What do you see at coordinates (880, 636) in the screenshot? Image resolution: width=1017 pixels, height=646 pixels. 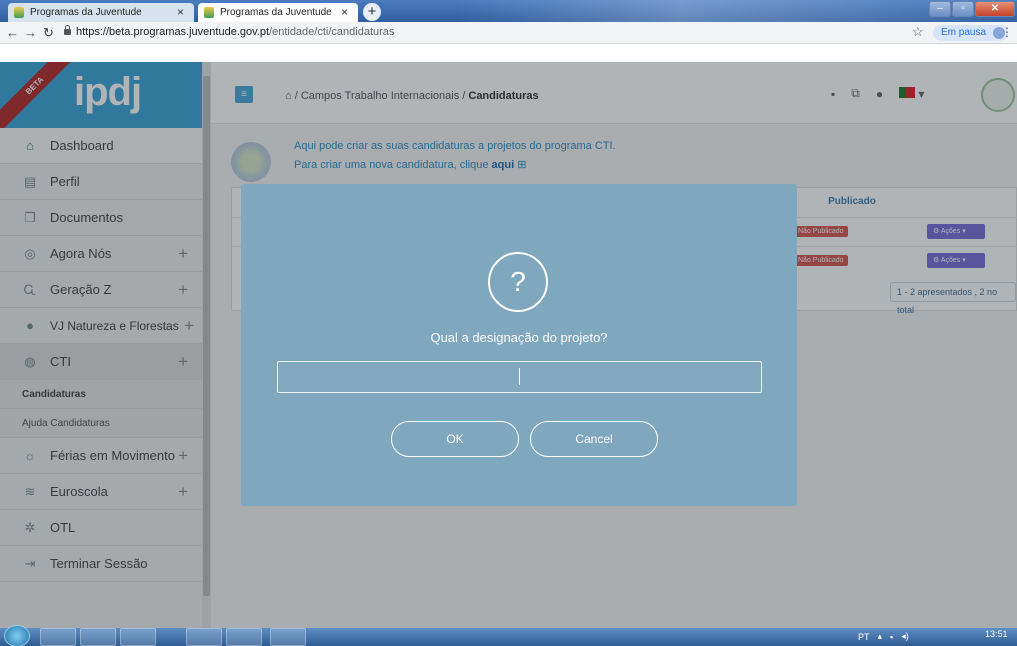 I see `tray-arrow-icon: ▴` at bounding box center [880, 636].